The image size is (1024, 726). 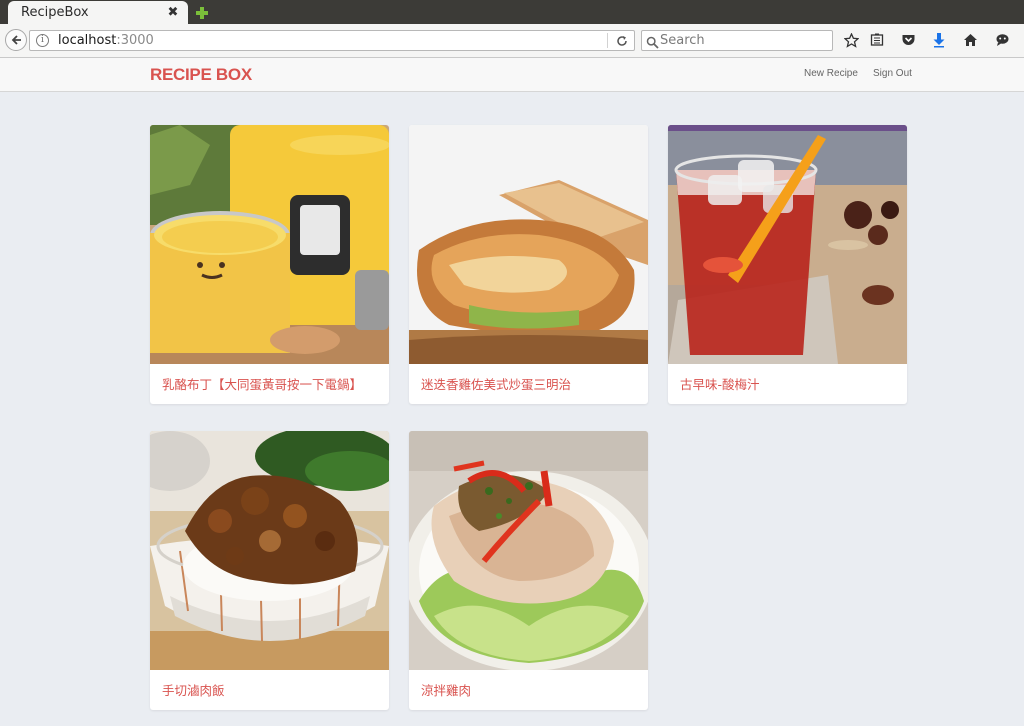 What do you see at coordinates (607, 40) in the screenshot?
I see `url-separator` at bounding box center [607, 40].